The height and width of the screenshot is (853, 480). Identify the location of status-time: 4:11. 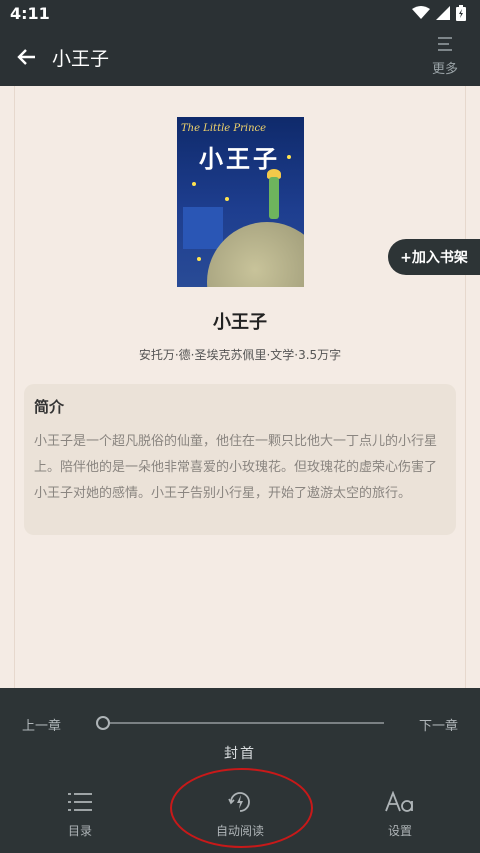
(30, 13).